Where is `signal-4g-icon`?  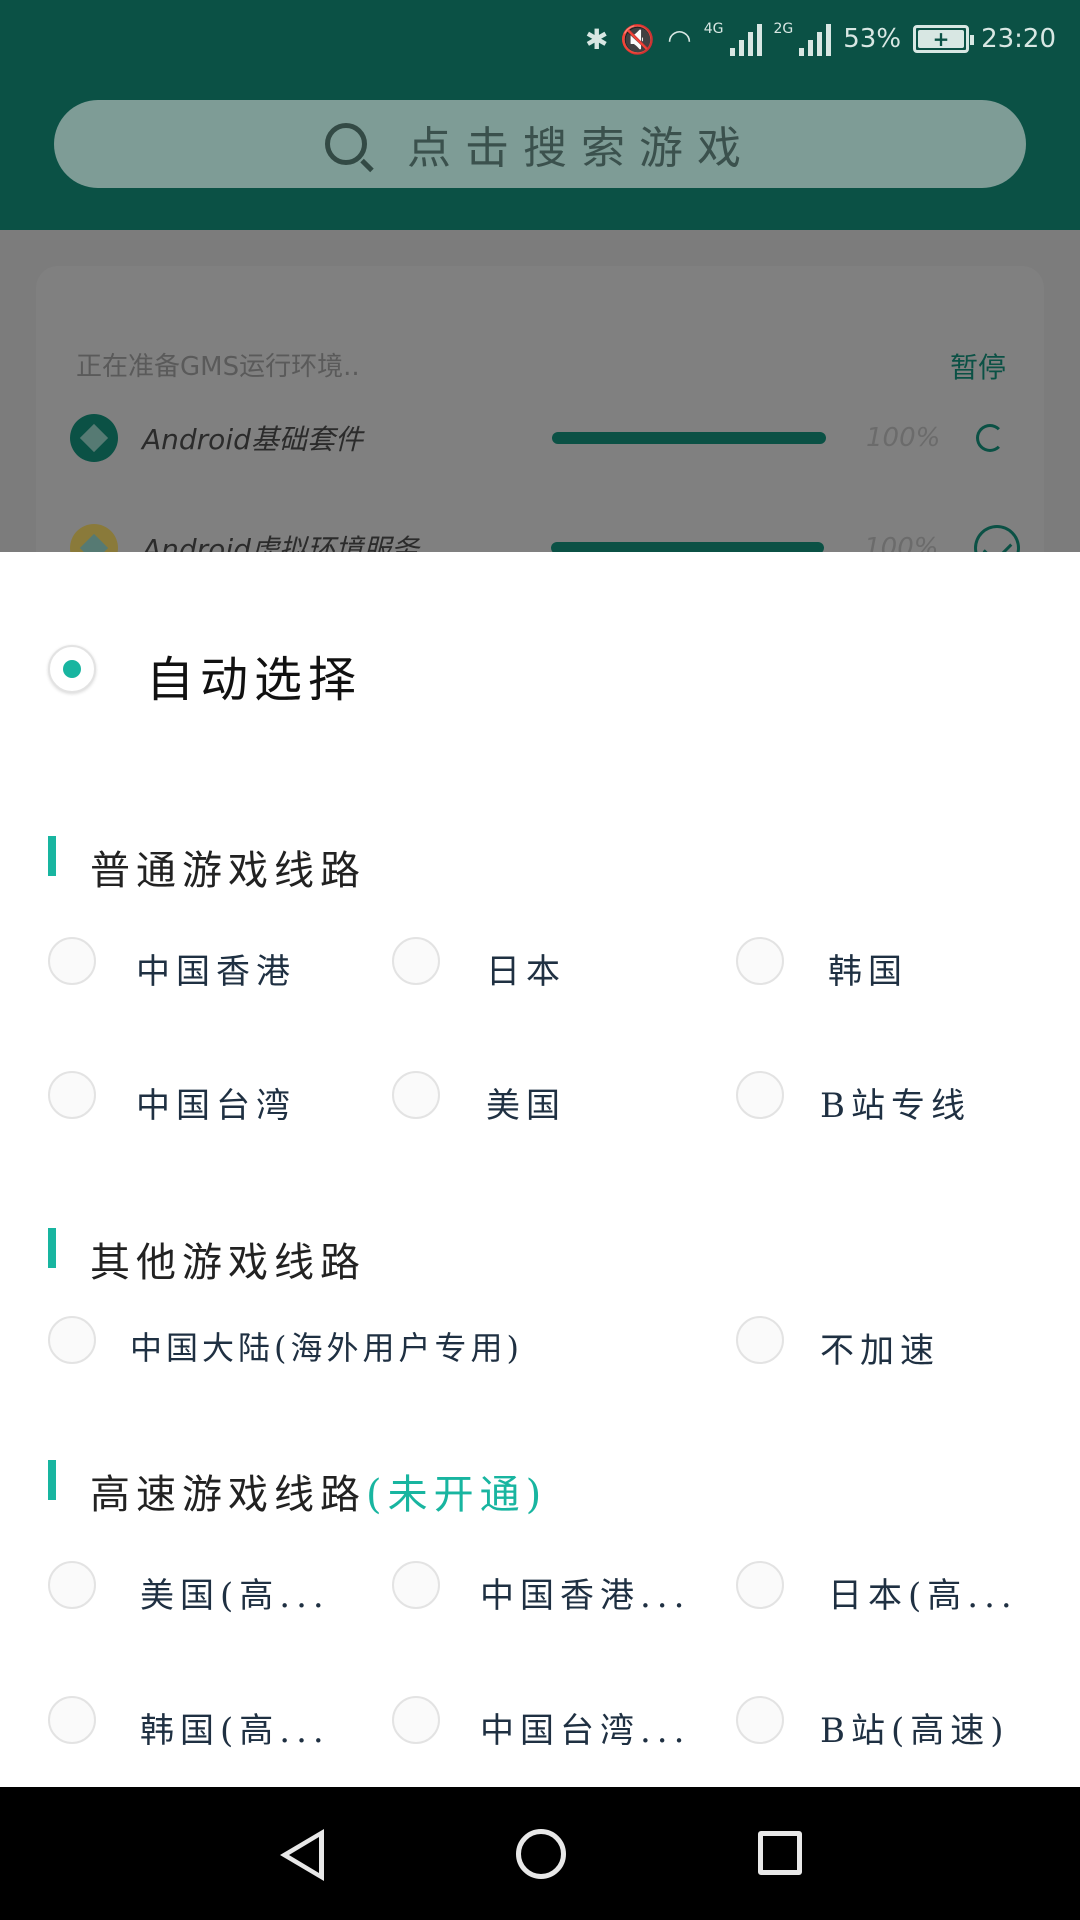 signal-4g-icon is located at coordinates (745, 39).